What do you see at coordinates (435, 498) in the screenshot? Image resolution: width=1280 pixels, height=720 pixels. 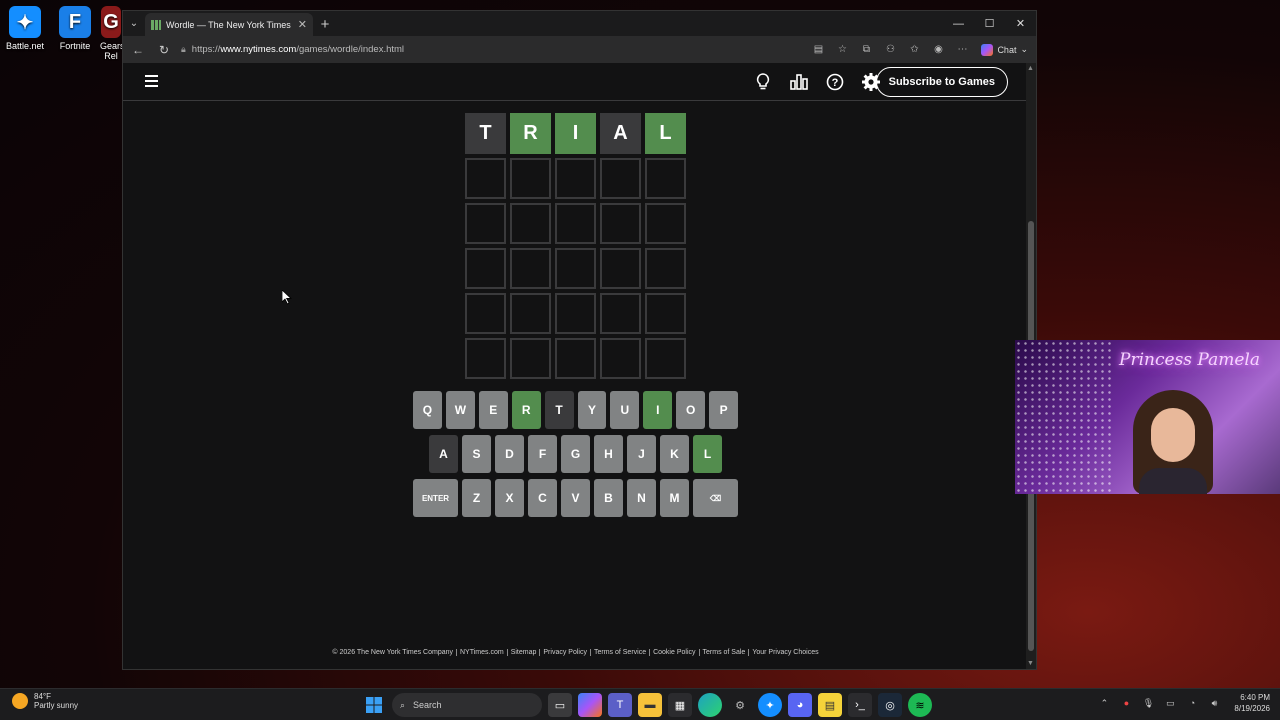 I see `key-enter: ENTER` at bounding box center [435, 498].